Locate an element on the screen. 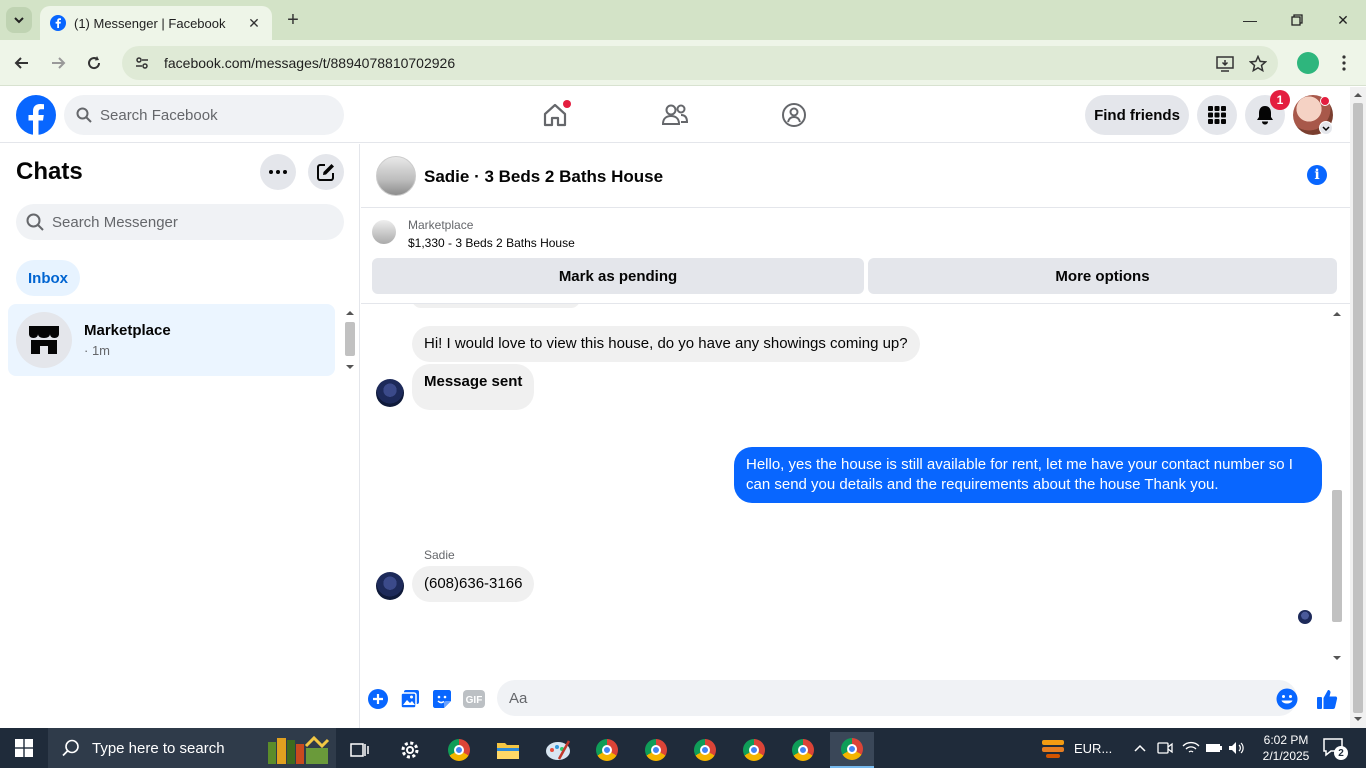  menu-grid-icon is located at coordinates (1217, 115).